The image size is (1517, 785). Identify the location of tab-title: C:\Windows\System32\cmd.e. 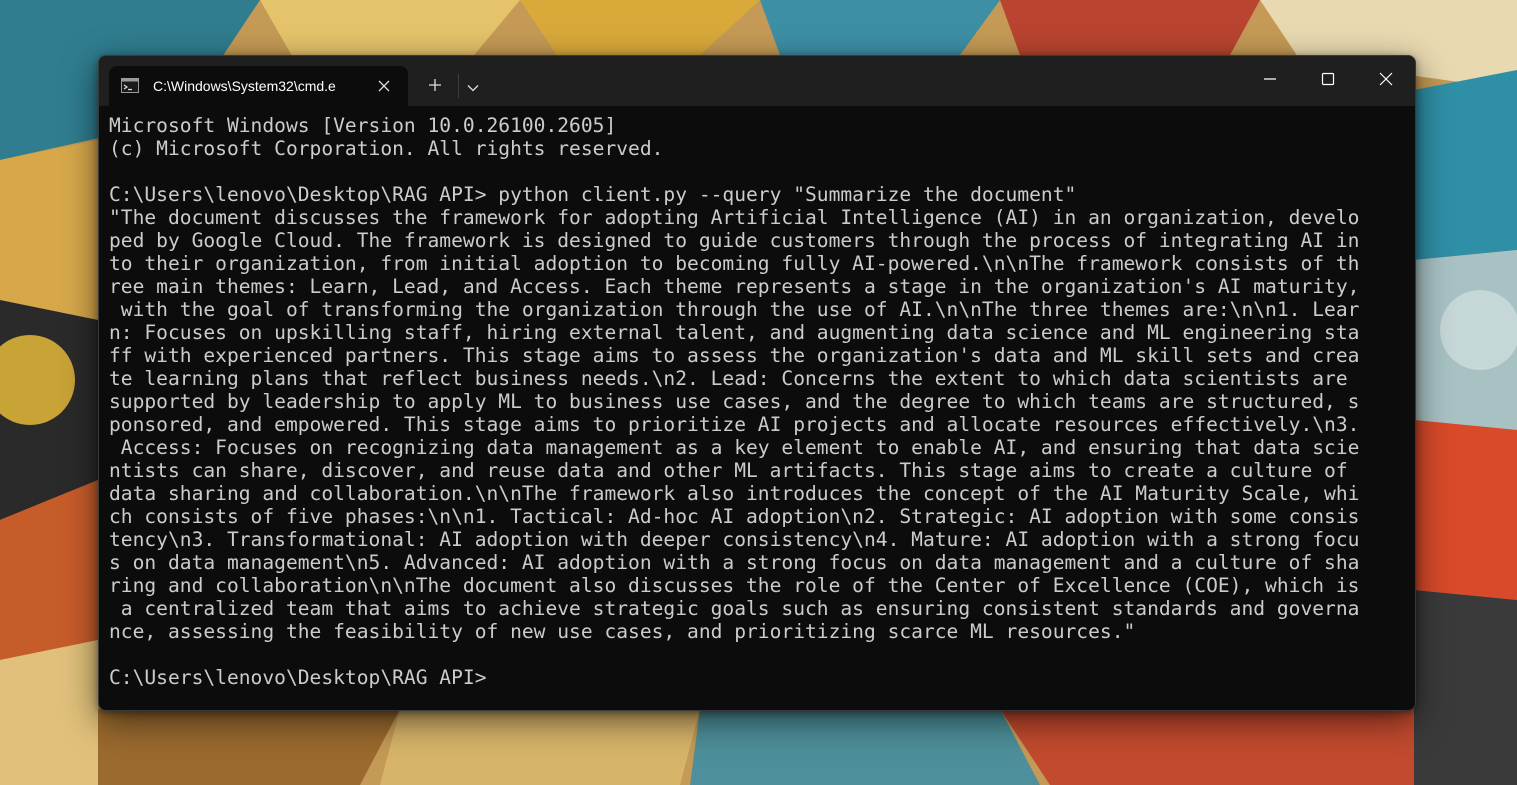
(244, 86).